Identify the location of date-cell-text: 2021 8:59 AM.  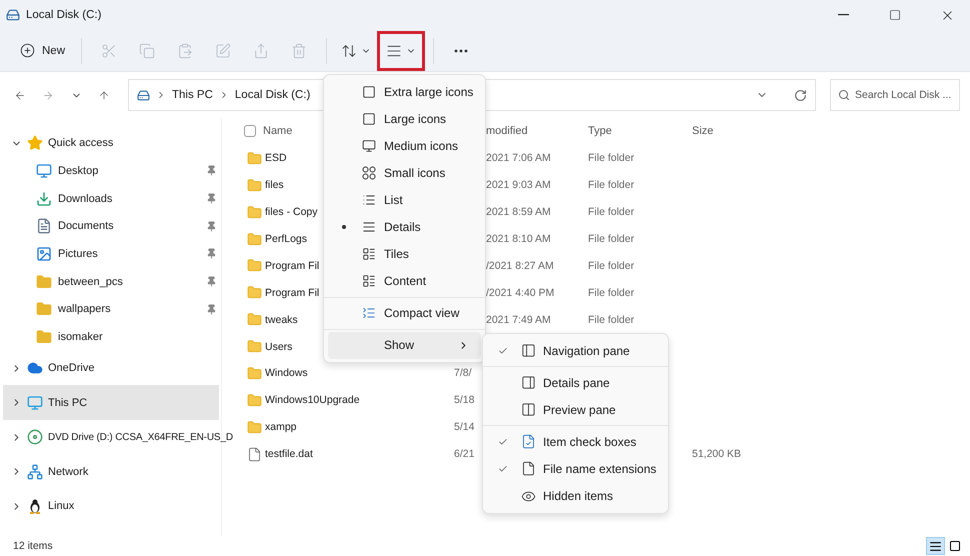
(519, 212).